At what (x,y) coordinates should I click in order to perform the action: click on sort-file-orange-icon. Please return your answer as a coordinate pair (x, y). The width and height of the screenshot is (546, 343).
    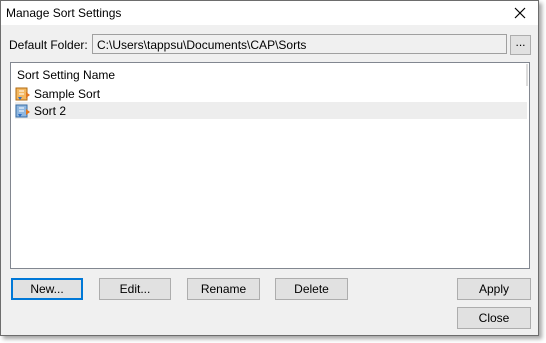
    Looking at the image, I should click on (22, 93).